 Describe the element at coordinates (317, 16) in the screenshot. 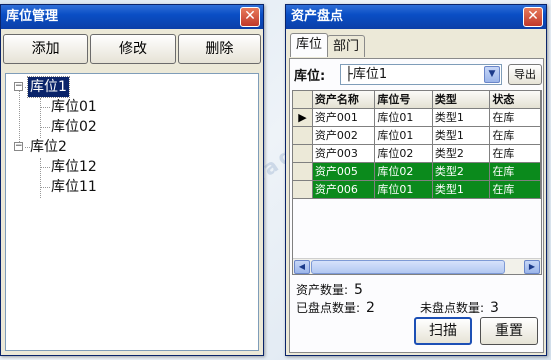

I see `right-window-title: 资产盘点` at that location.